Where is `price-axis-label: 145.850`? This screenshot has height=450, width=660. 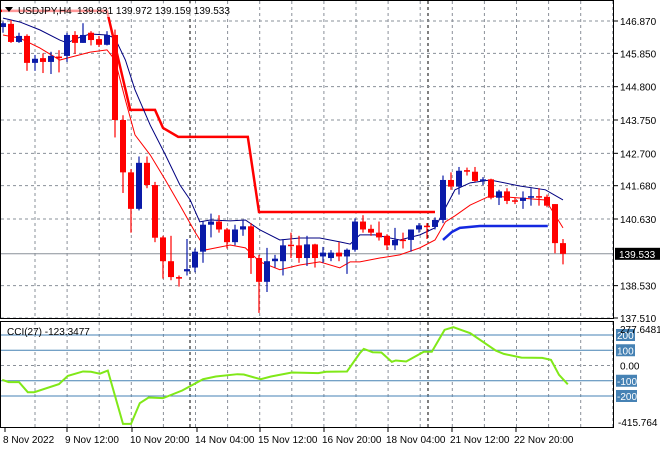 price-axis-label: 145.850 is located at coordinates (638, 54).